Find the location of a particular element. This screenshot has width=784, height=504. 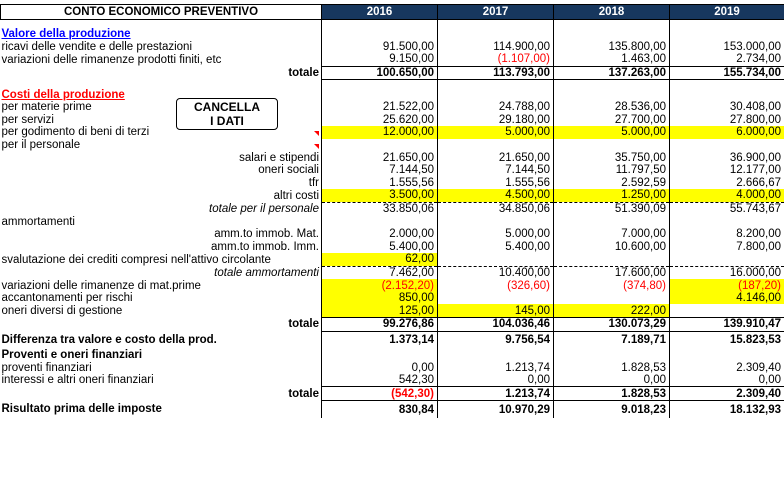

cell-2019: 30.408,00 is located at coordinates (726, 107).